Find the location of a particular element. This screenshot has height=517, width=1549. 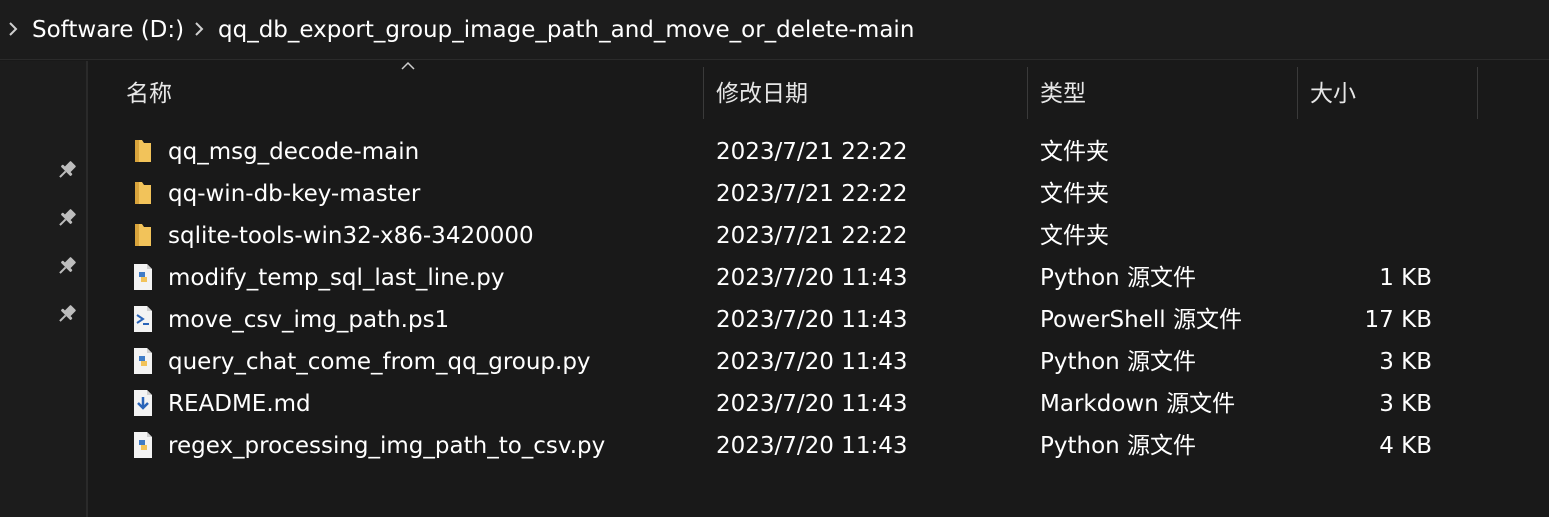

file-size: 17 KB is located at coordinates (1398, 320).